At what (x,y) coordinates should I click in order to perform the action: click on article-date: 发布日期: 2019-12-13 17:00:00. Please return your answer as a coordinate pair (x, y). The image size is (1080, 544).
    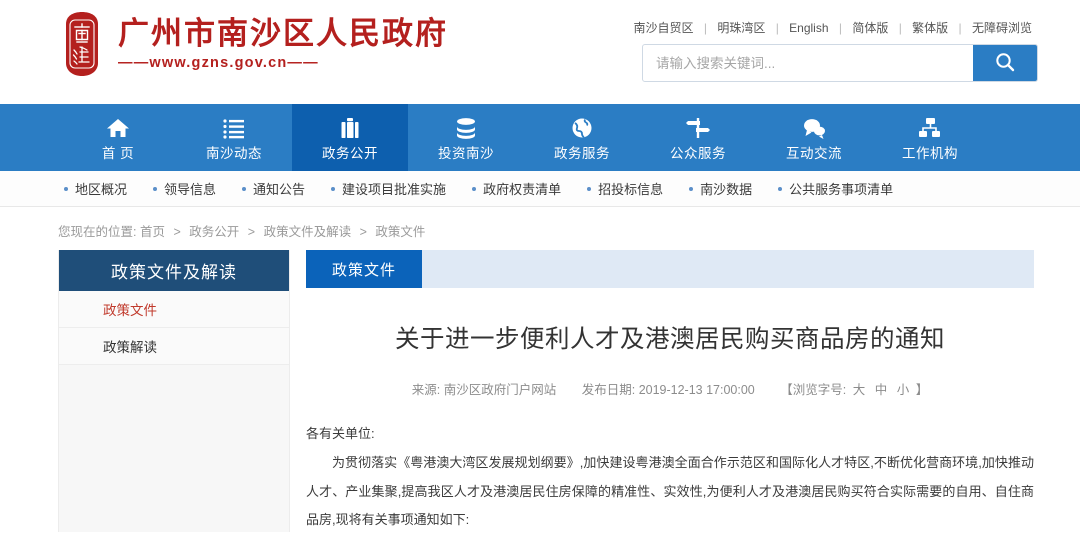
    Looking at the image, I should click on (670, 390).